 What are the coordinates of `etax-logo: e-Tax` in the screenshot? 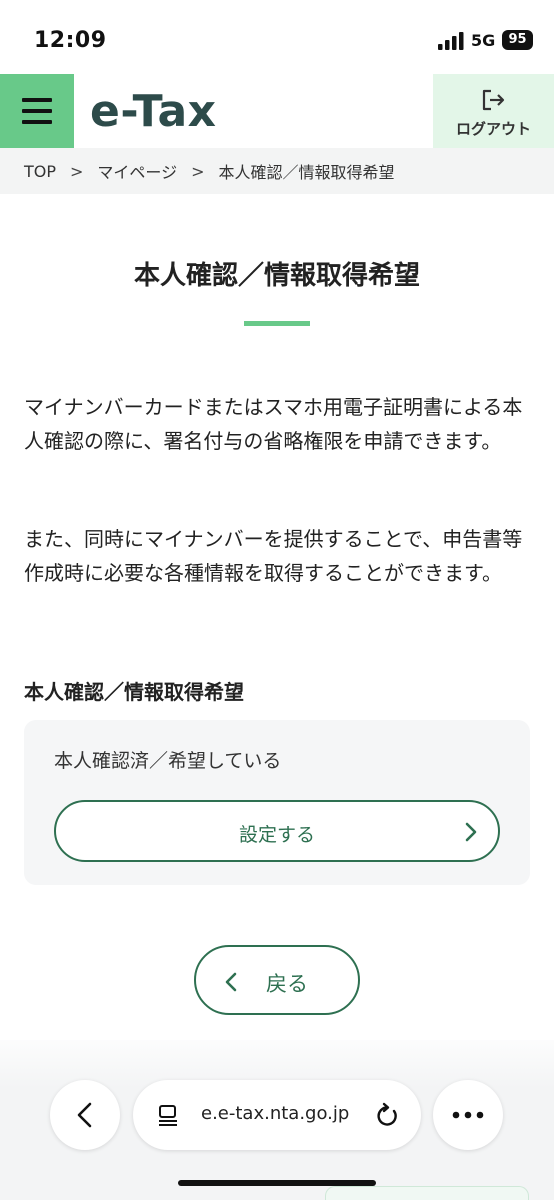 It's located at (153, 111).